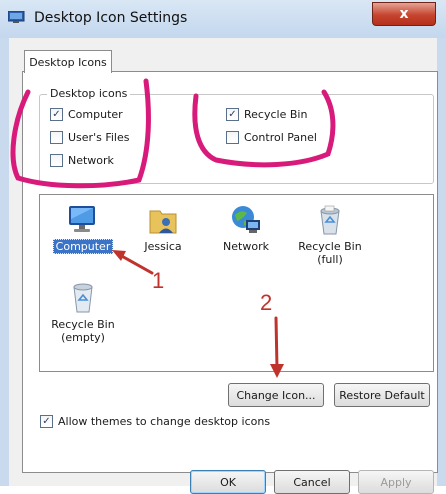  Describe the element at coordinates (277, 371) in the screenshot. I see `annotation-arrow-2-head` at that location.